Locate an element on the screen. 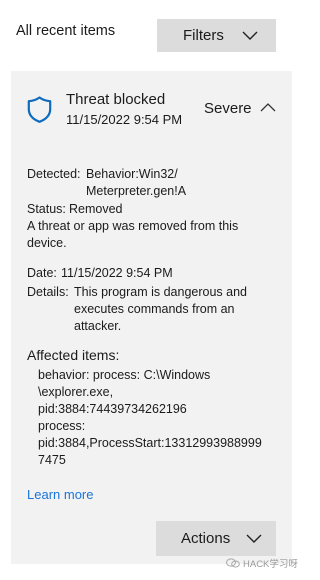 The image size is (320, 580). affected-item-line: \explorer.exe, is located at coordinates (76, 392).